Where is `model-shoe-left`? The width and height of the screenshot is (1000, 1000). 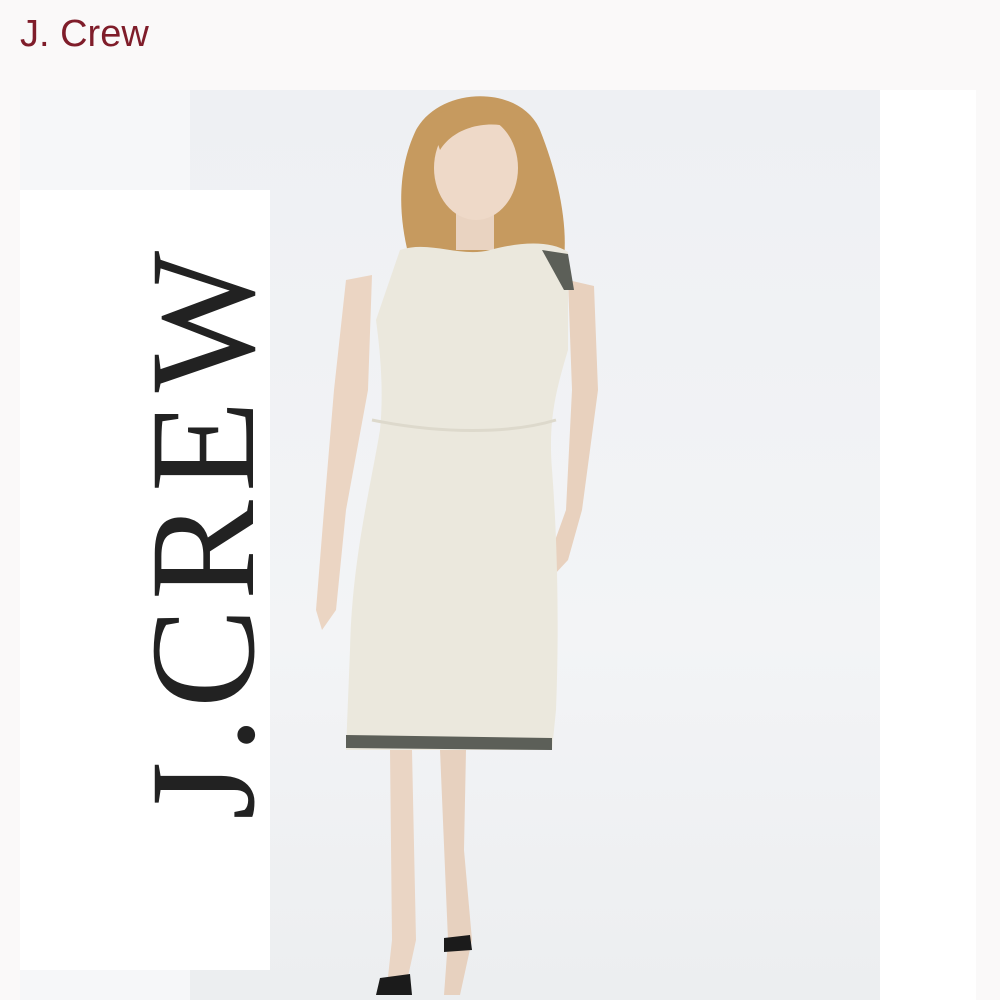
model-shoe-left is located at coordinates (394, 984).